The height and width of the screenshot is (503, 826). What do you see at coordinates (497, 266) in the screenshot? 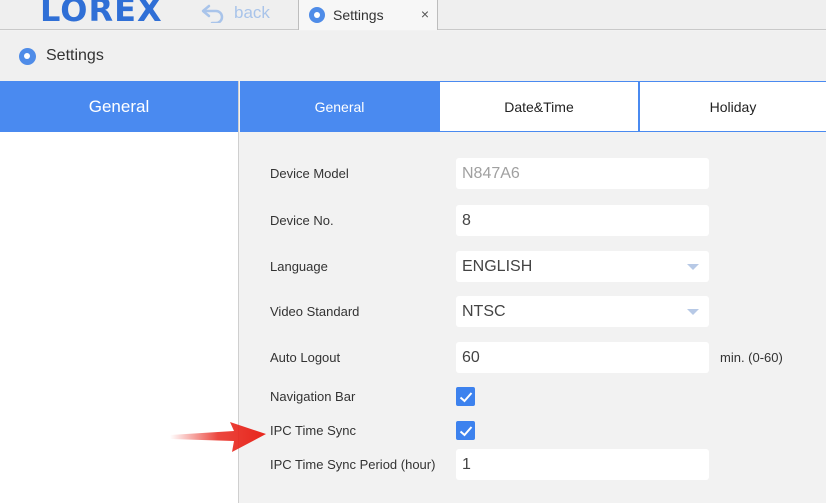
I see `language-value: ENGLISH` at bounding box center [497, 266].